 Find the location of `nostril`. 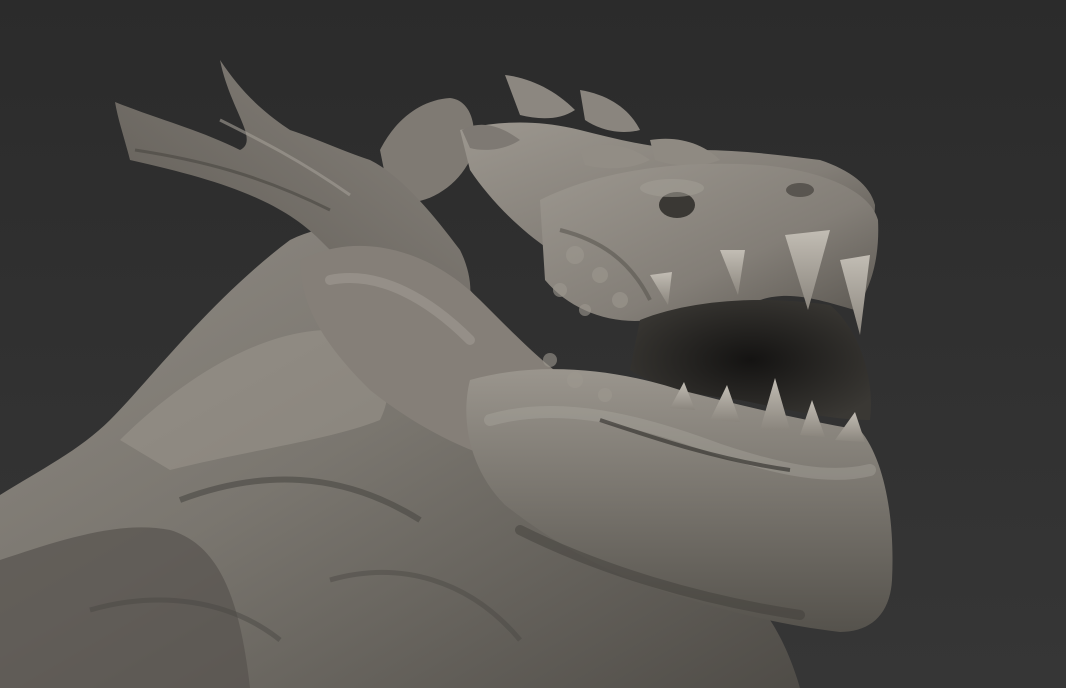

nostril is located at coordinates (800, 190).